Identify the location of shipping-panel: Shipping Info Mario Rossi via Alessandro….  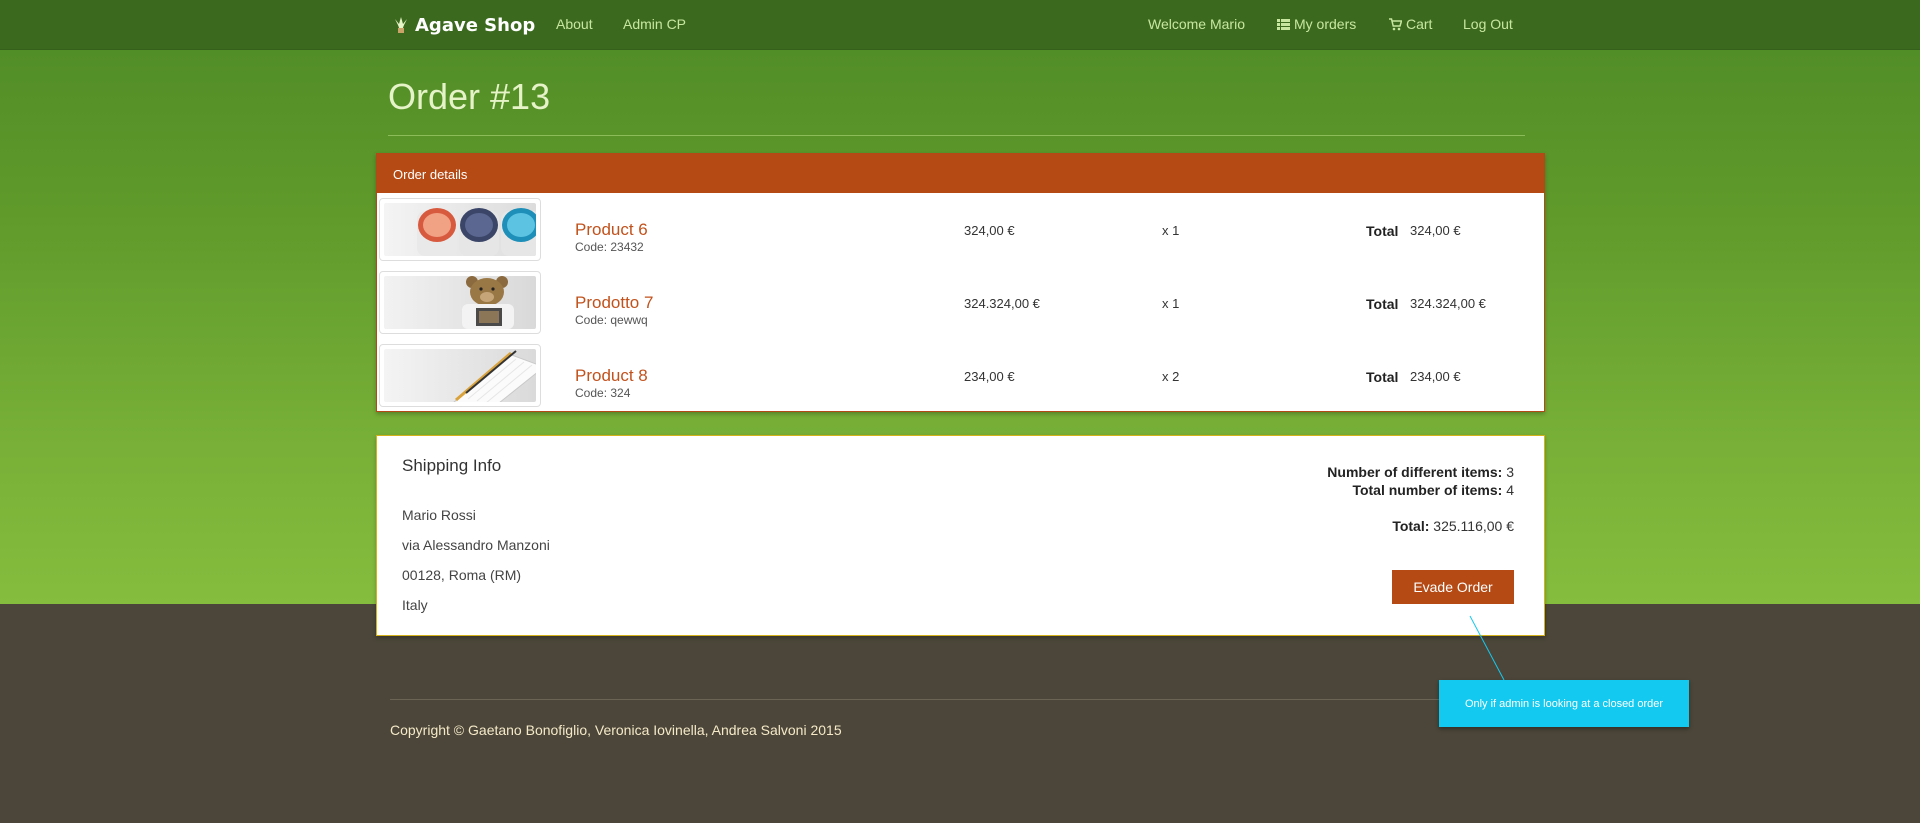
(960, 535).